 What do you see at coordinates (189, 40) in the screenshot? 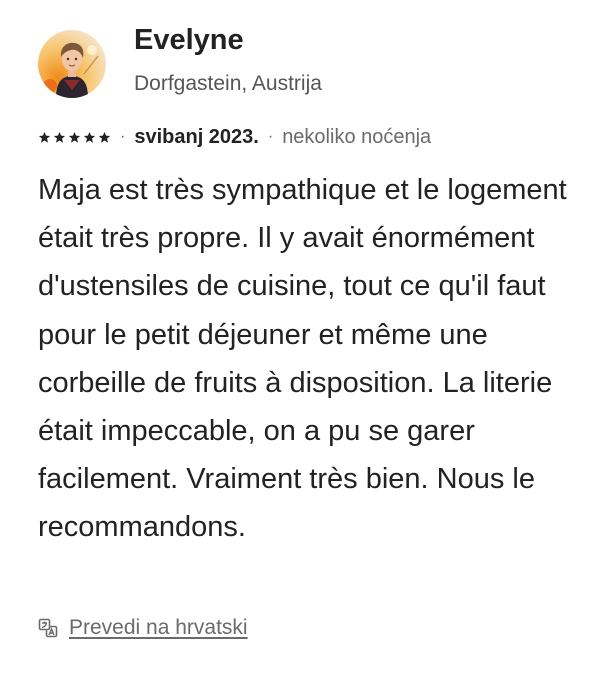
I see `reviewer-name: Evelyne` at bounding box center [189, 40].